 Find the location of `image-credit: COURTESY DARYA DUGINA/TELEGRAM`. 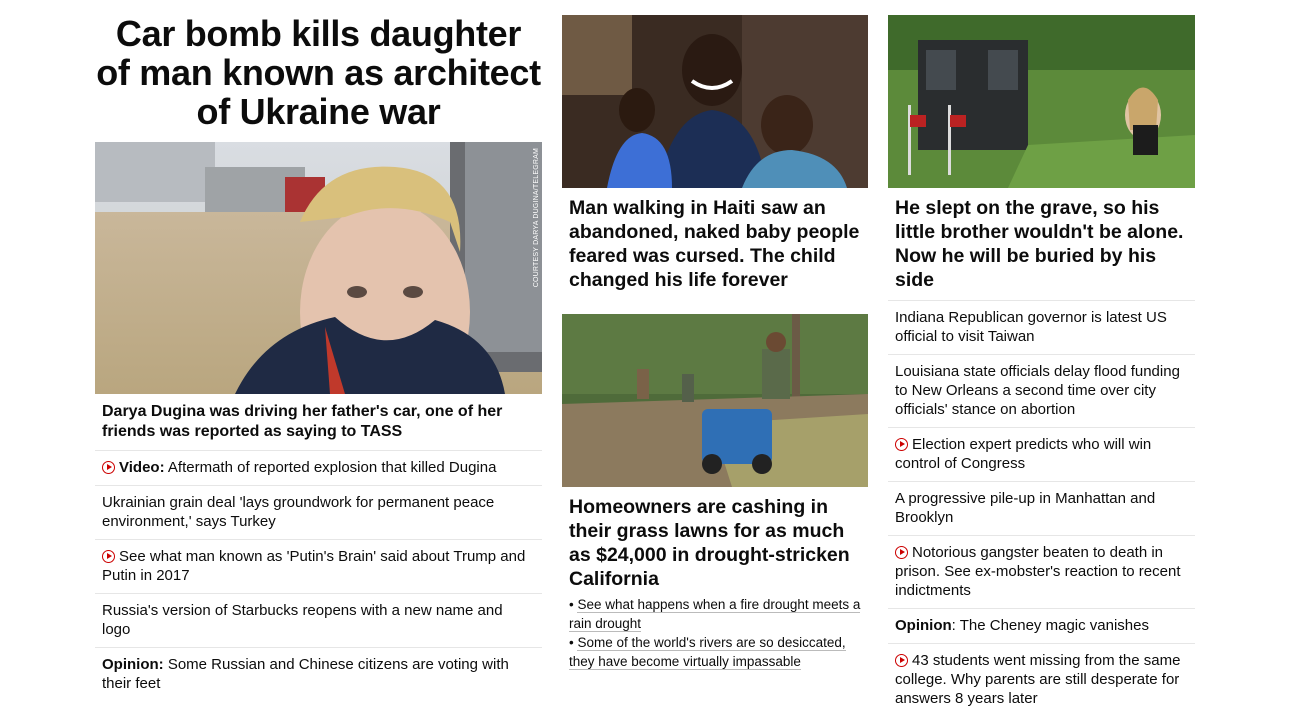

image-credit: COURTESY DARYA DUGINA/TELEGRAM is located at coordinates (536, 218).